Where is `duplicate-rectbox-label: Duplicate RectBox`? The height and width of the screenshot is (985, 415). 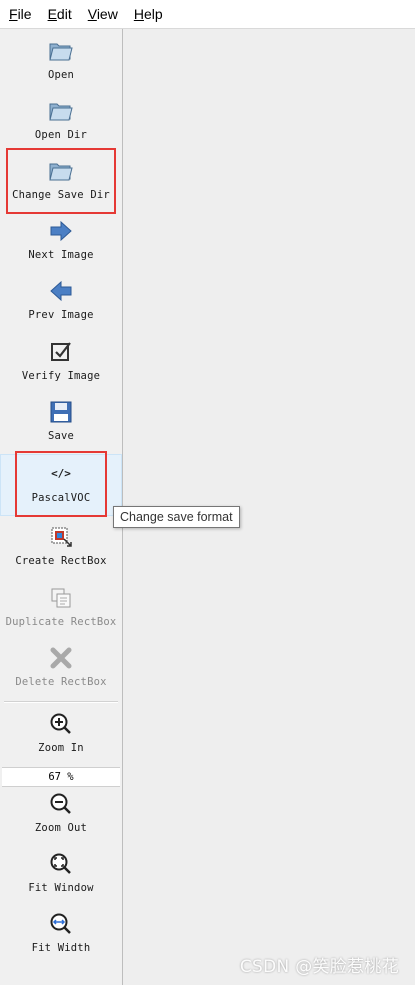 duplicate-rectbox-label: Duplicate RectBox is located at coordinates (61, 622).